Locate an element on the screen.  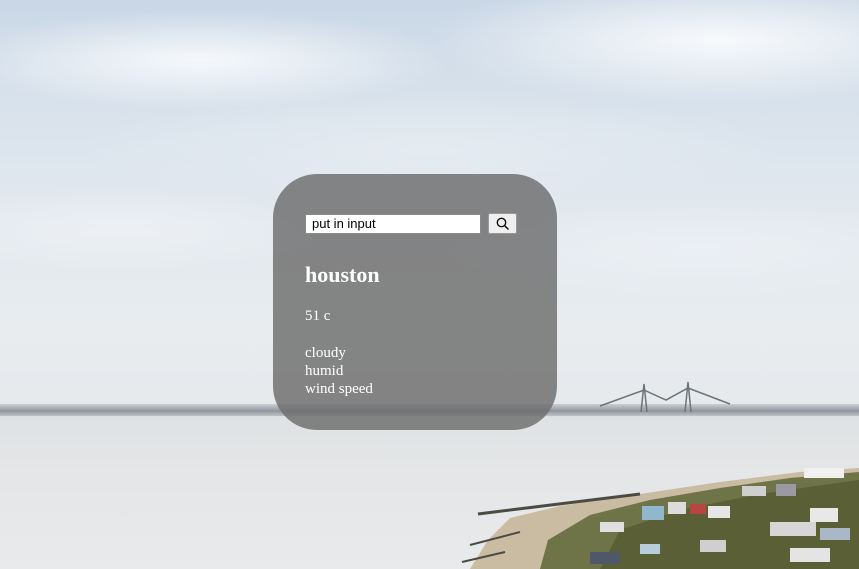
search-button is located at coordinates (502, 223).